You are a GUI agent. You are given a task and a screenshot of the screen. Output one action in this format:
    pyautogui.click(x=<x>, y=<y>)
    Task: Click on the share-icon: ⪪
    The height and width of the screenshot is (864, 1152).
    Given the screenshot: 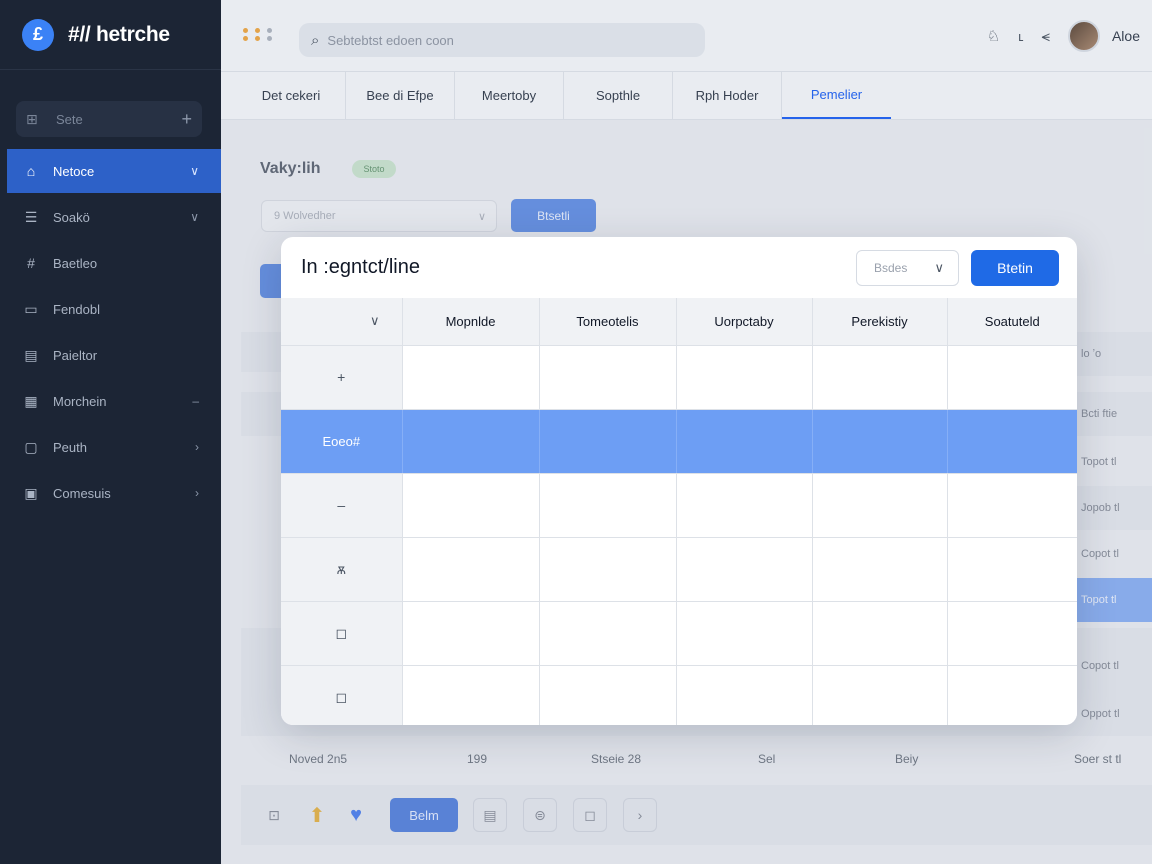 What is the action you would take?
    pyautogui.click(x=1046, y=36)
    